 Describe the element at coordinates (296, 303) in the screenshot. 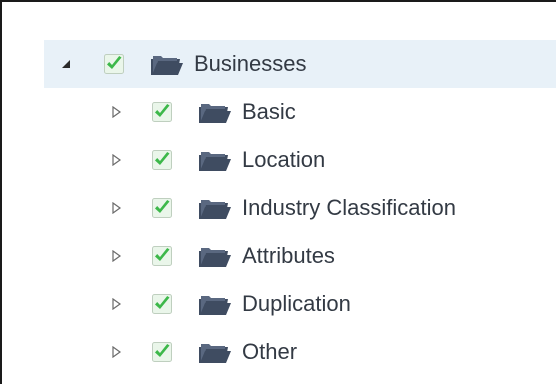

I see `tree-node-label: Duplication` at that location.